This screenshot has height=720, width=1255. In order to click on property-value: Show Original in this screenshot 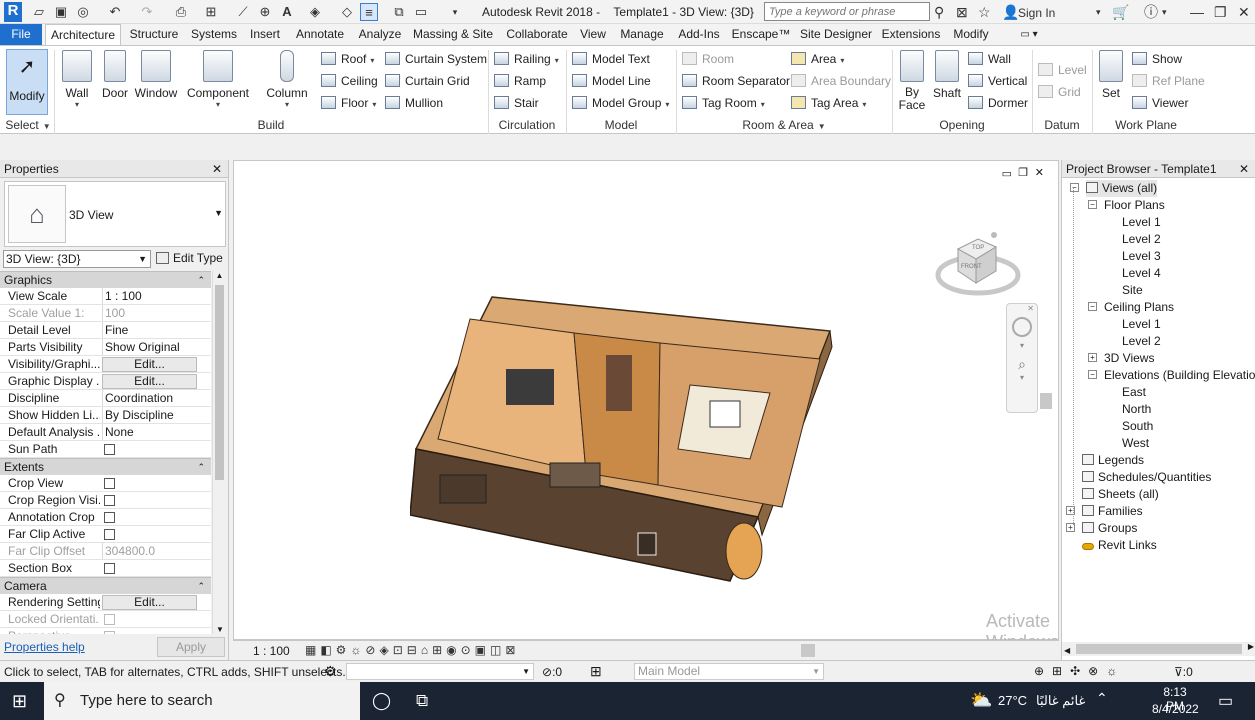, I will do `click(156, 347)`.